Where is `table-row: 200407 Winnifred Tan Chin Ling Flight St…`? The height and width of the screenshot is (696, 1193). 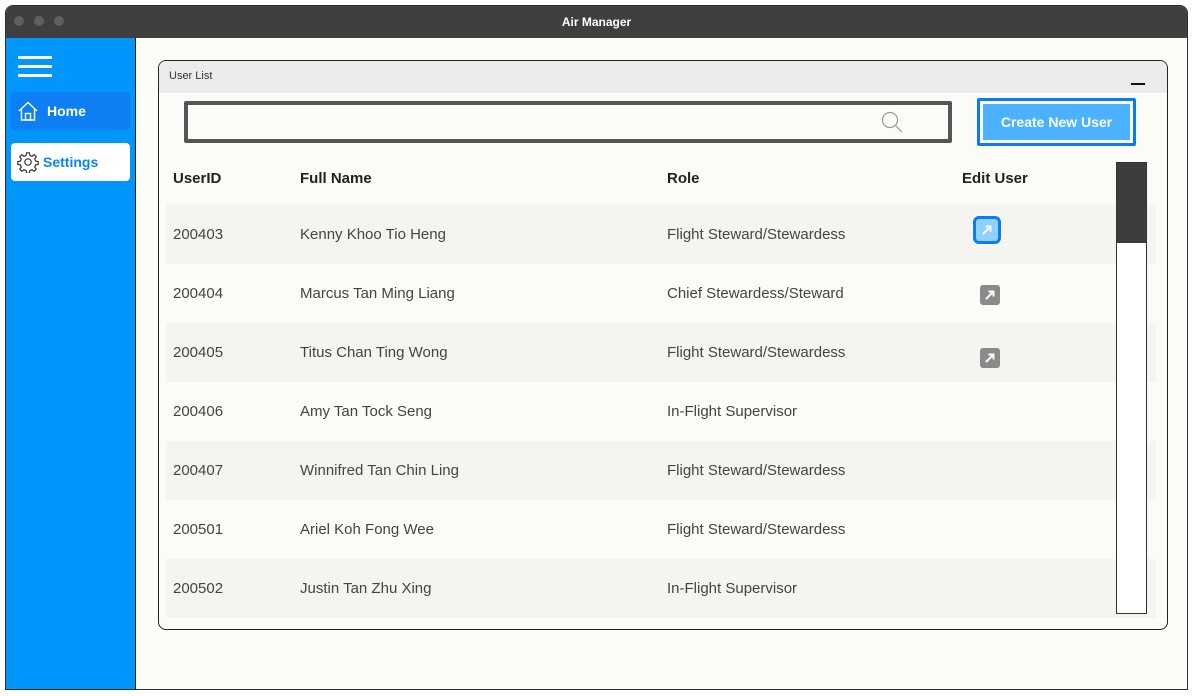 table-row: 200407 Winnifred Tan Chin Ling Flight St… is located at coordinates (661, 470).